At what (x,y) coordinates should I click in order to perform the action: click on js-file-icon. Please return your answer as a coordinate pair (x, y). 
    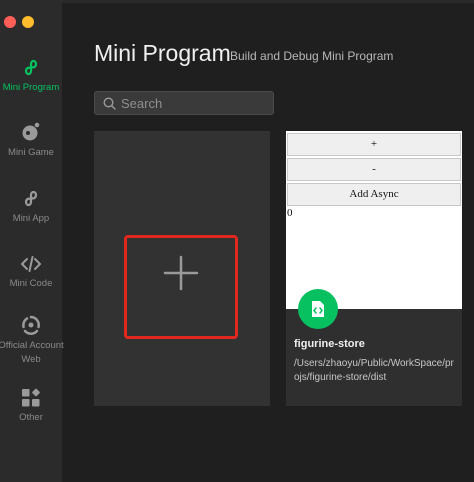
    Looking at the image, I should click on (318, 309).